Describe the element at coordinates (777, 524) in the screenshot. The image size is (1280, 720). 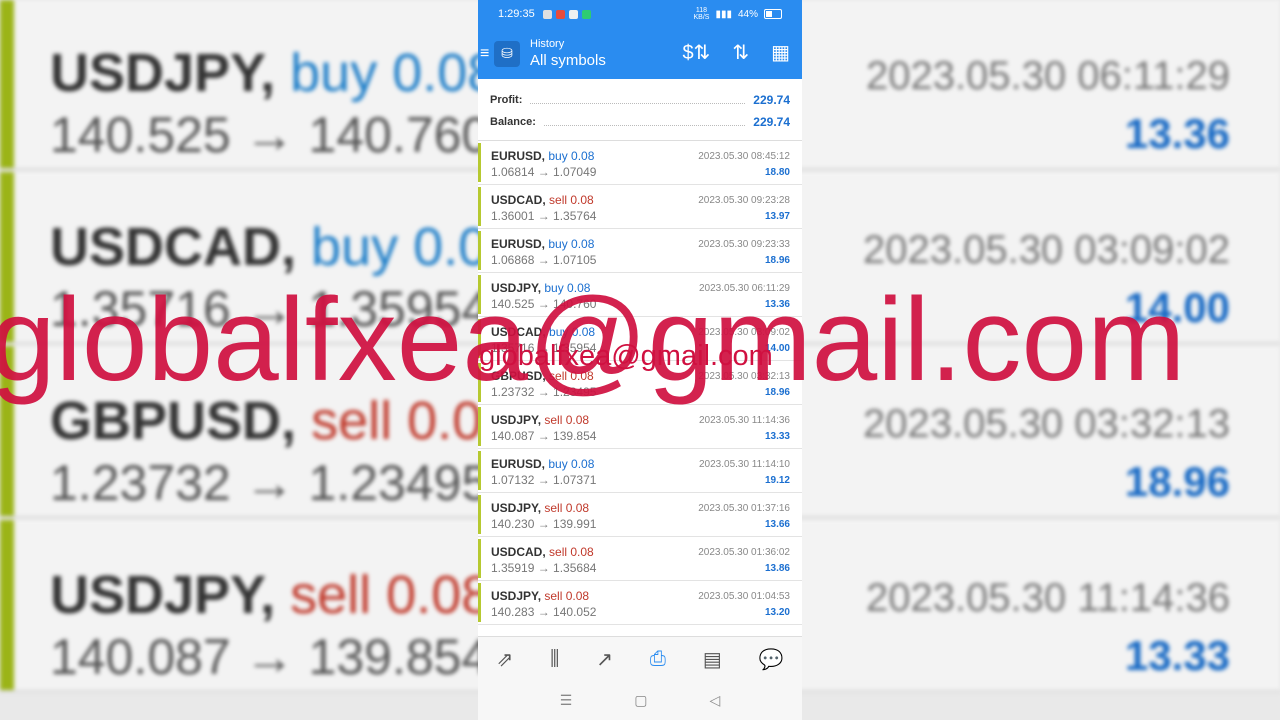
I see `deal-profit: 13.66` at that location.